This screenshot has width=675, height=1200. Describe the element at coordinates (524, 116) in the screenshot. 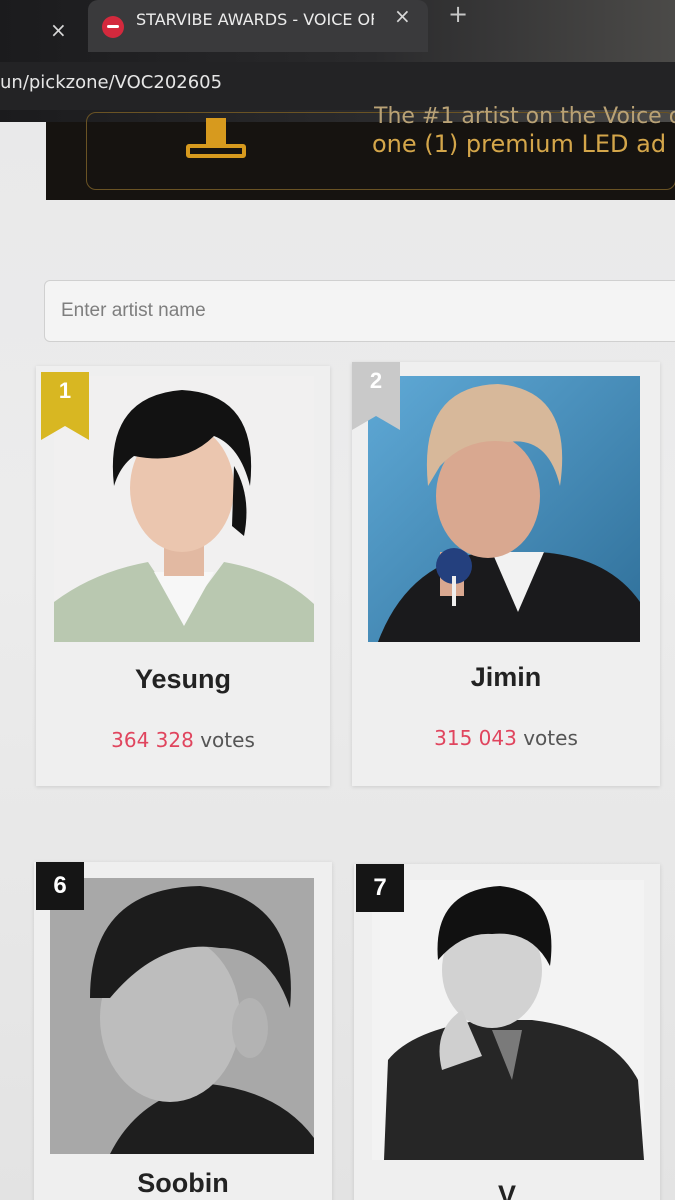

I see `prize-banner-line-1: The #1 artist on the Voice o` at that location.